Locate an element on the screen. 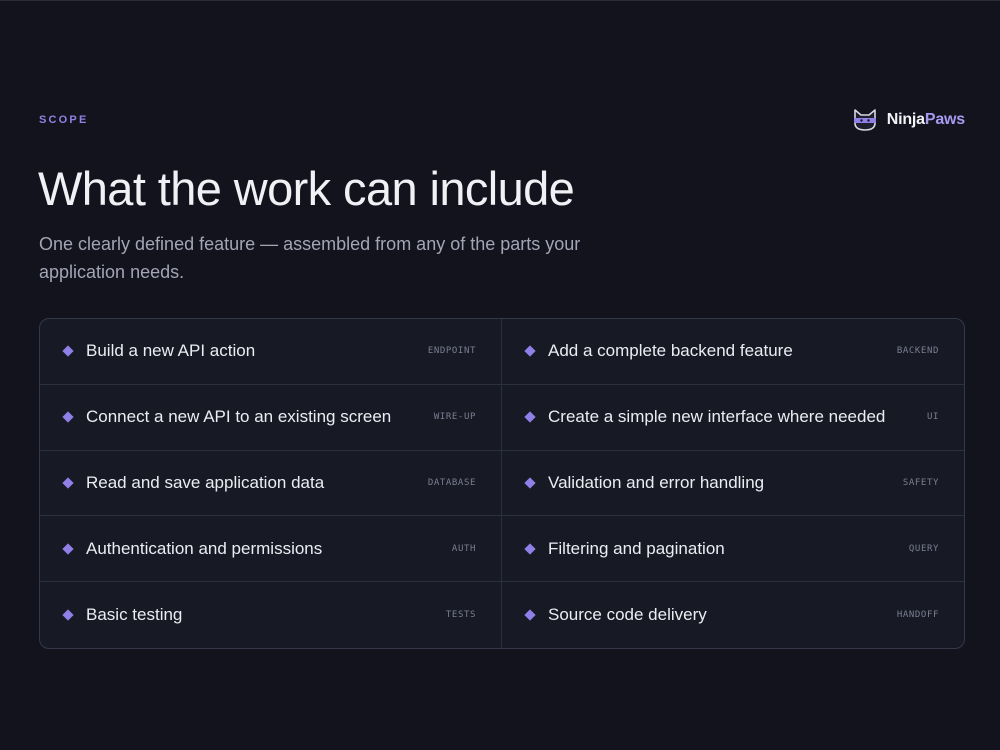  scope-item-label: Basic testing is located at coordinates (134, 615).